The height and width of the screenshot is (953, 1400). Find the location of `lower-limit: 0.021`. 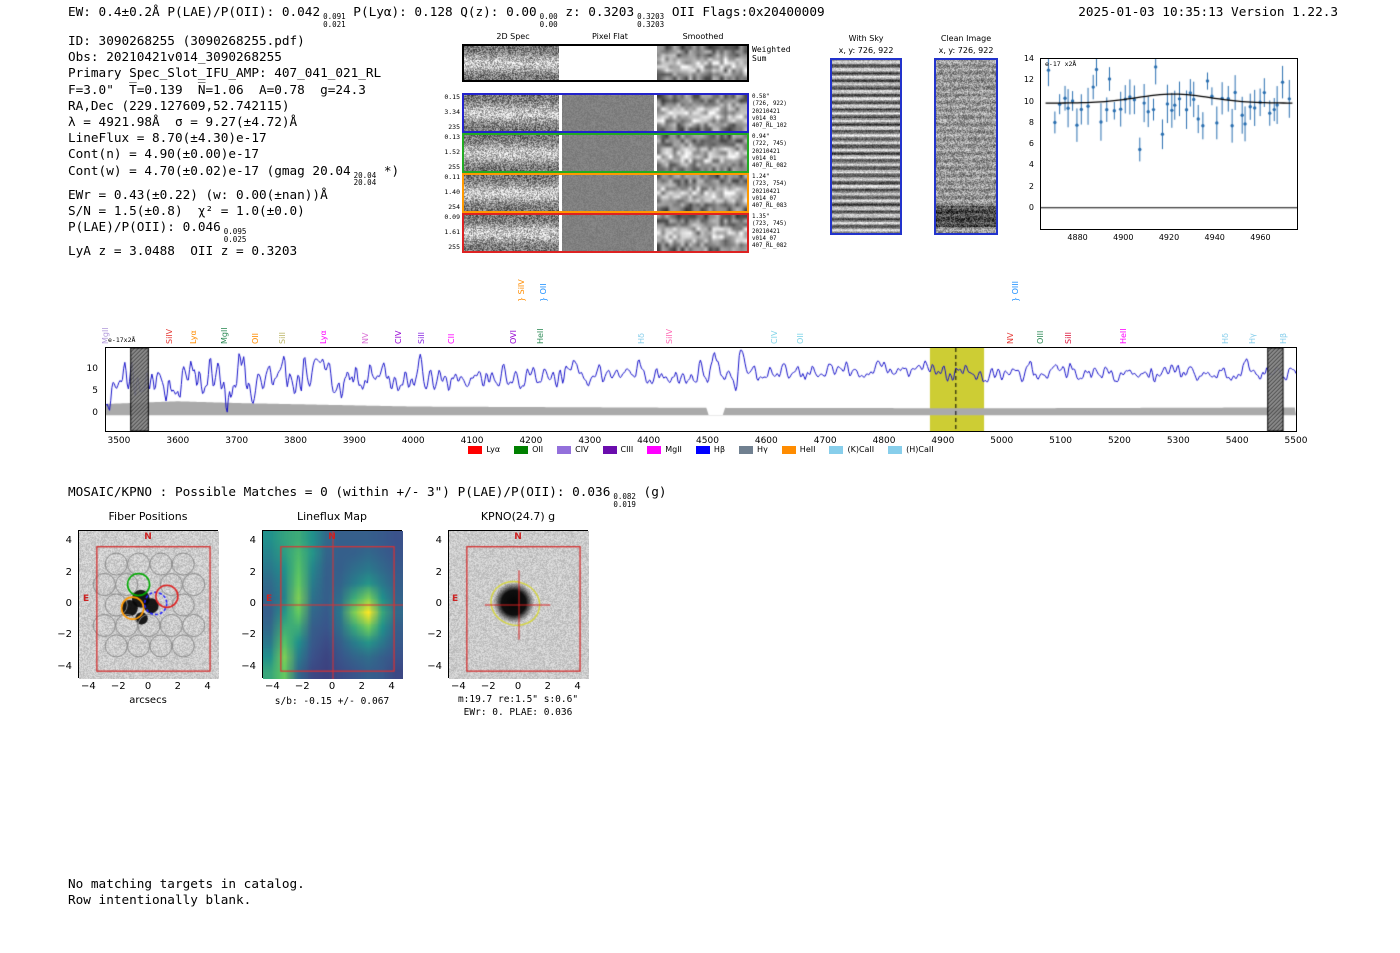

lower-limit: 0.021 is located at coordinates (334, 24).